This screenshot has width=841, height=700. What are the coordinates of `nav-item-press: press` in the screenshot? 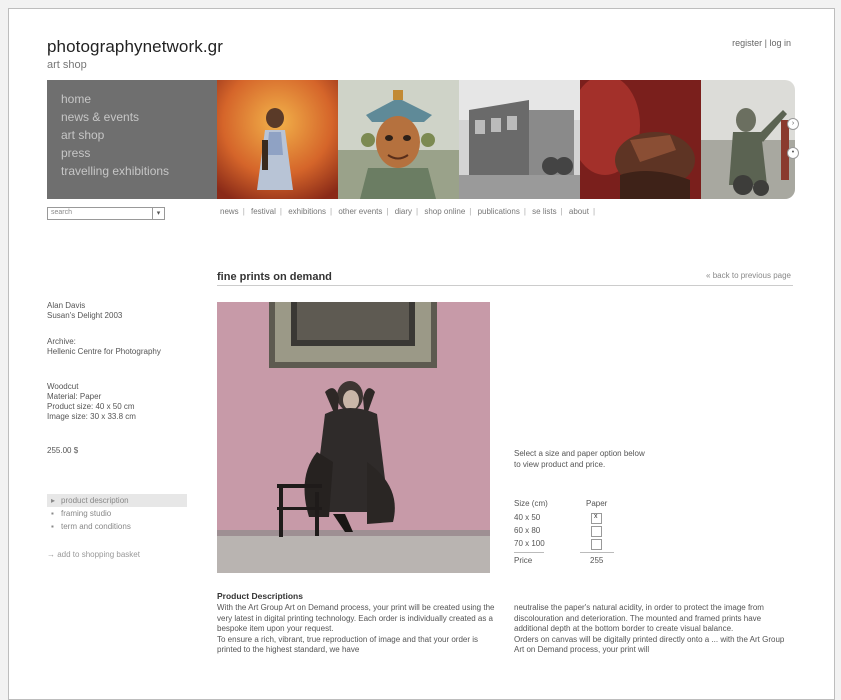 It's located at (139, 153).